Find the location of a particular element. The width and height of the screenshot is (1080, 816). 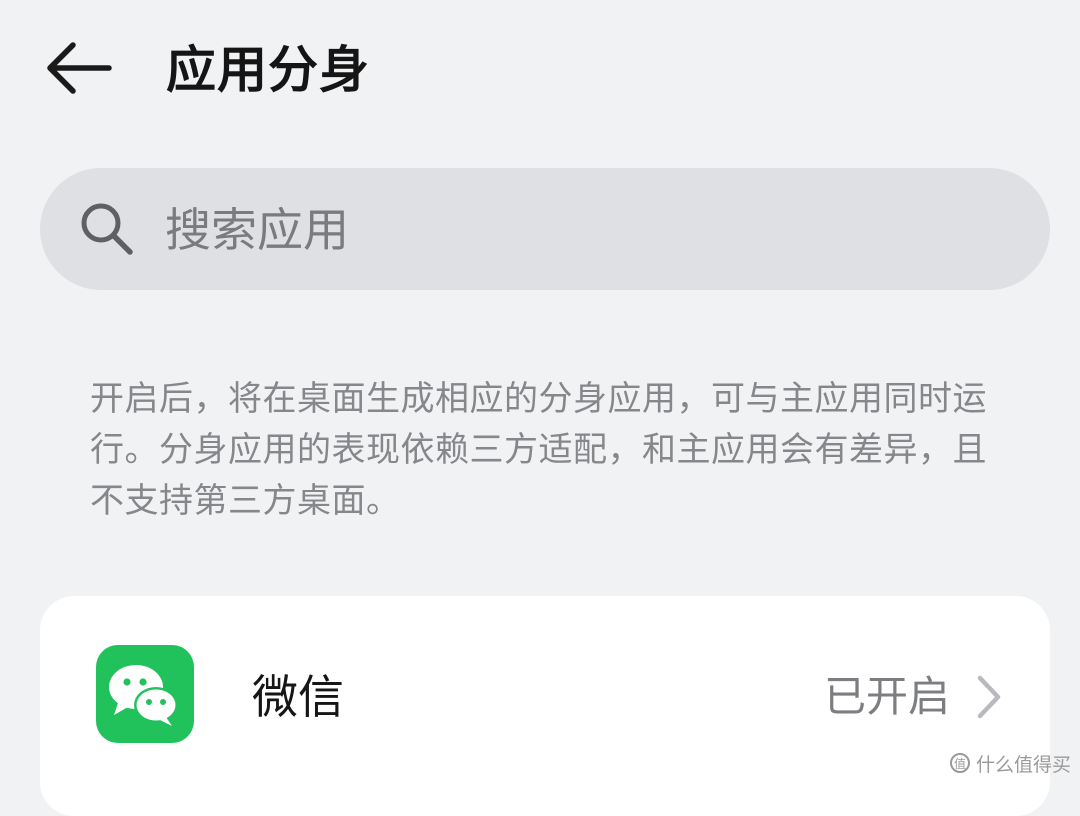

back-button is located at coordinates (78, 68).